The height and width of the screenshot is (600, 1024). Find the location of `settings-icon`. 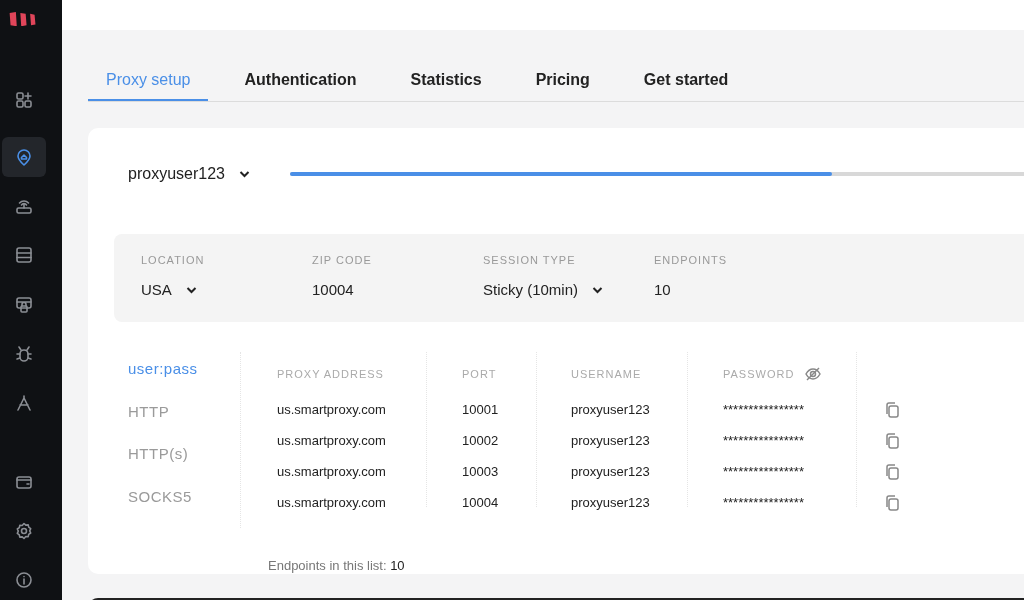

settings-icon is located at coordinates (24, 531).